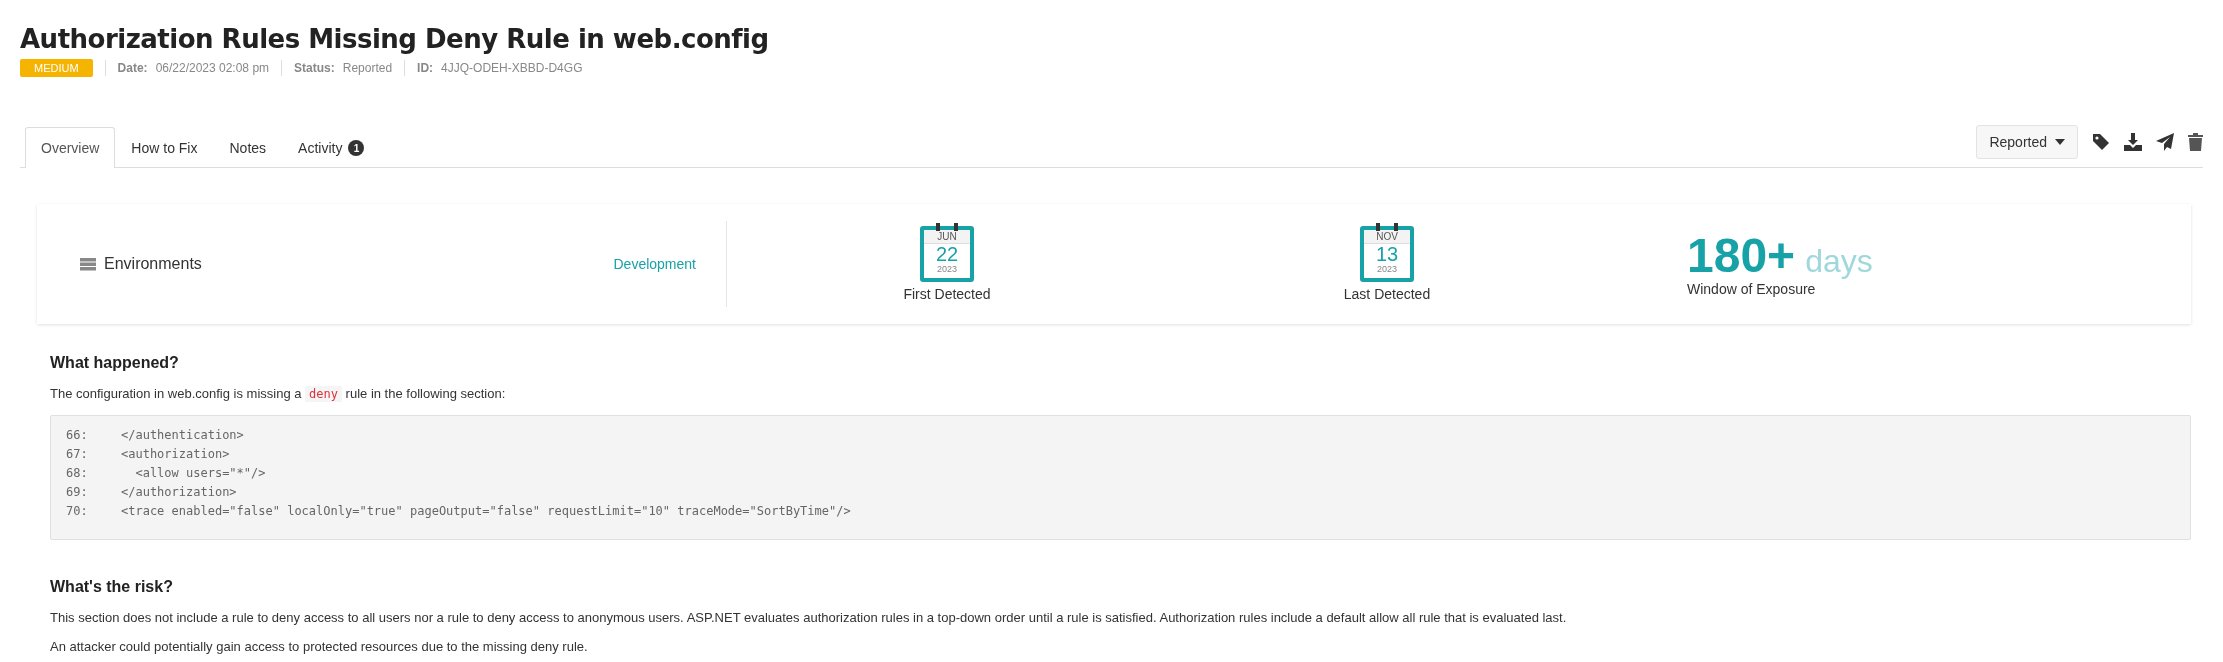 This screenshot has height=662, width=2223. I want to click on exposure-label: Window of Exposure, so click(1752, 289).